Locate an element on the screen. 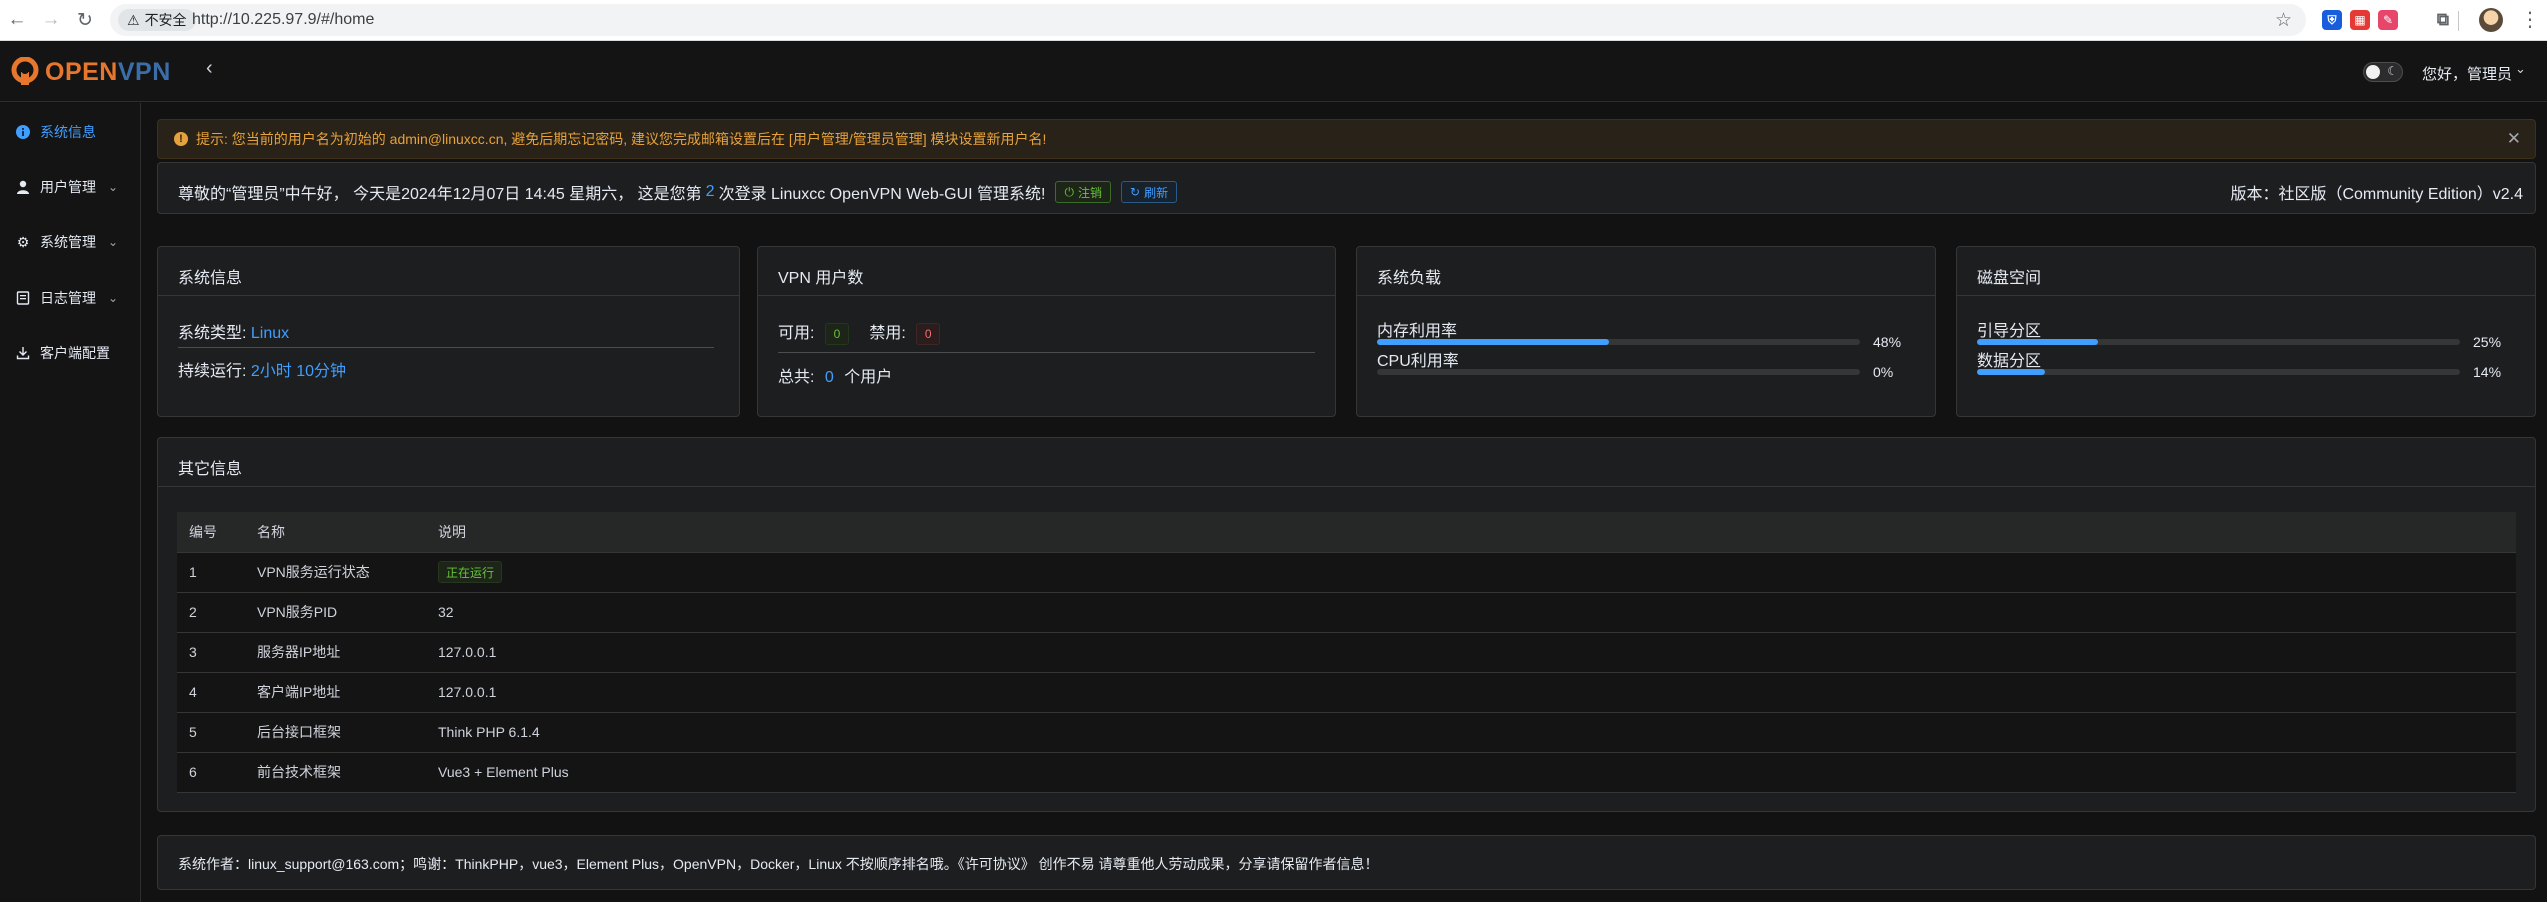  row-description: 正在运行 is located at coordinates (1477, 572).